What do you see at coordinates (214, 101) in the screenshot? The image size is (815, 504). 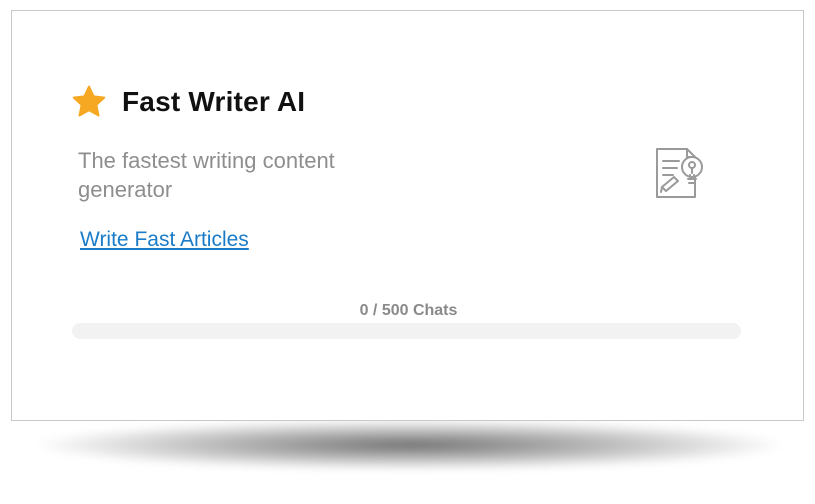 I see `card-title: Fast Writer AI` at bounding box center [214, 101].